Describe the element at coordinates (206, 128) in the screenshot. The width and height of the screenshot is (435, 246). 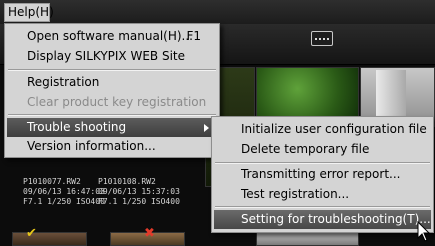
I see `submenu-arrow-icon` at that location.